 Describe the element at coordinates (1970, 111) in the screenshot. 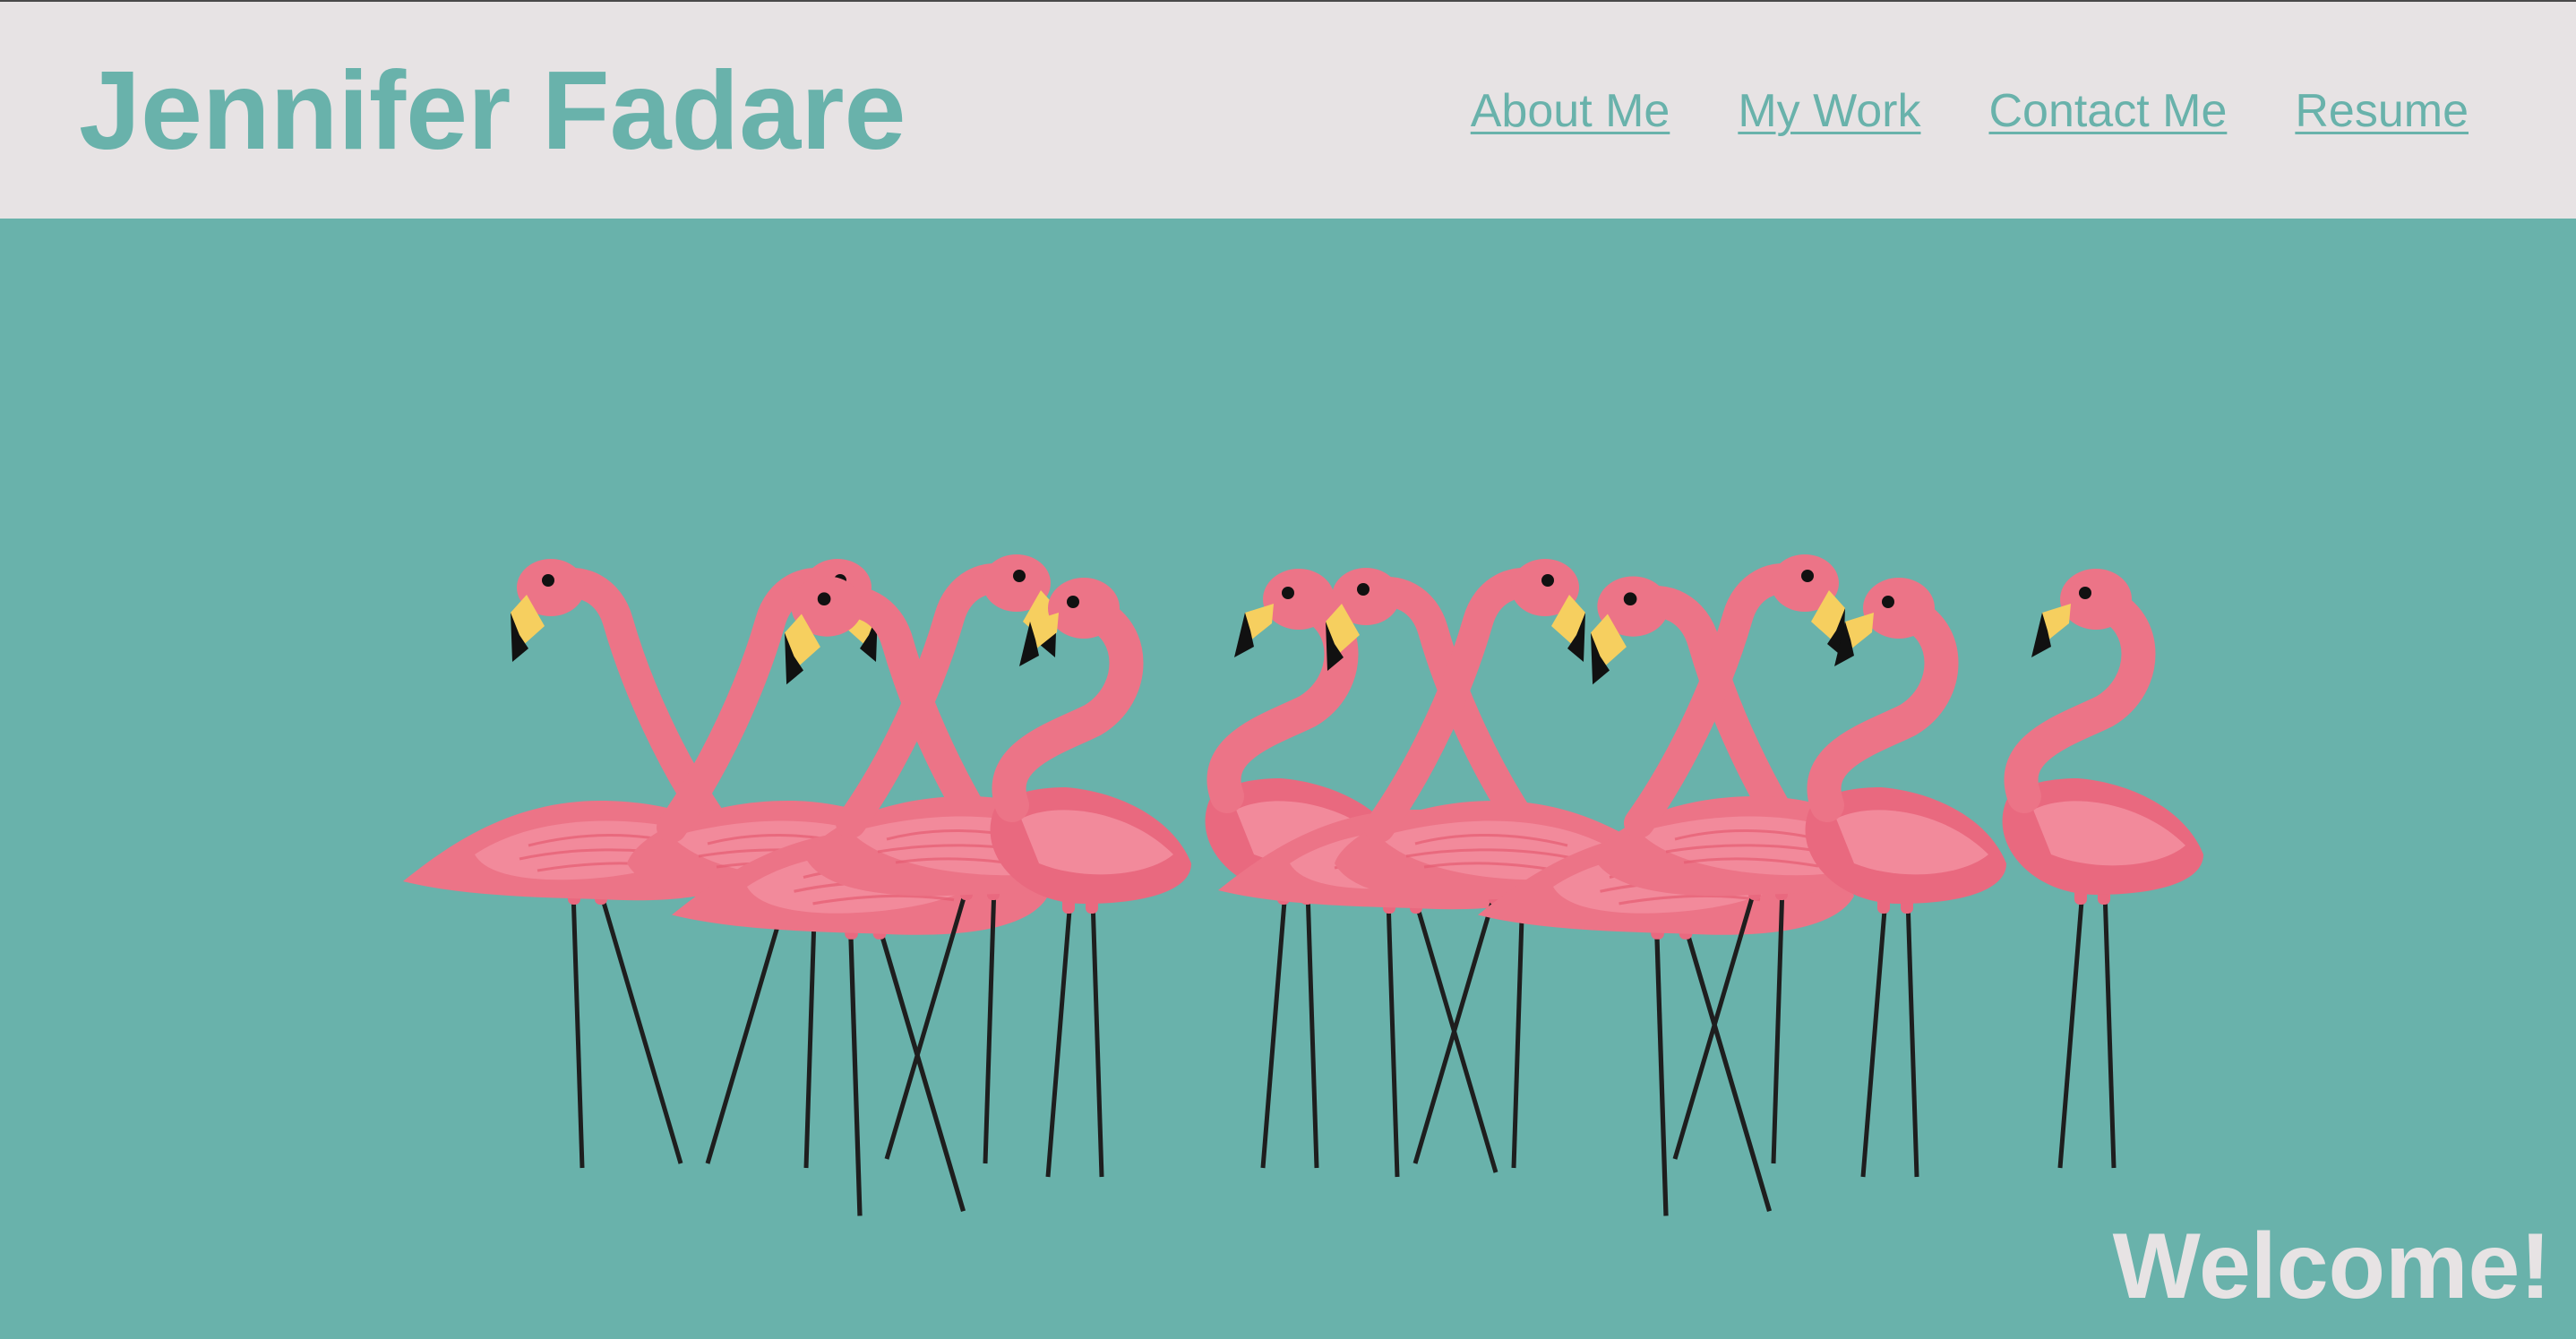

I see `main-nav: About Me My Work Contact Me Resume` at that location.